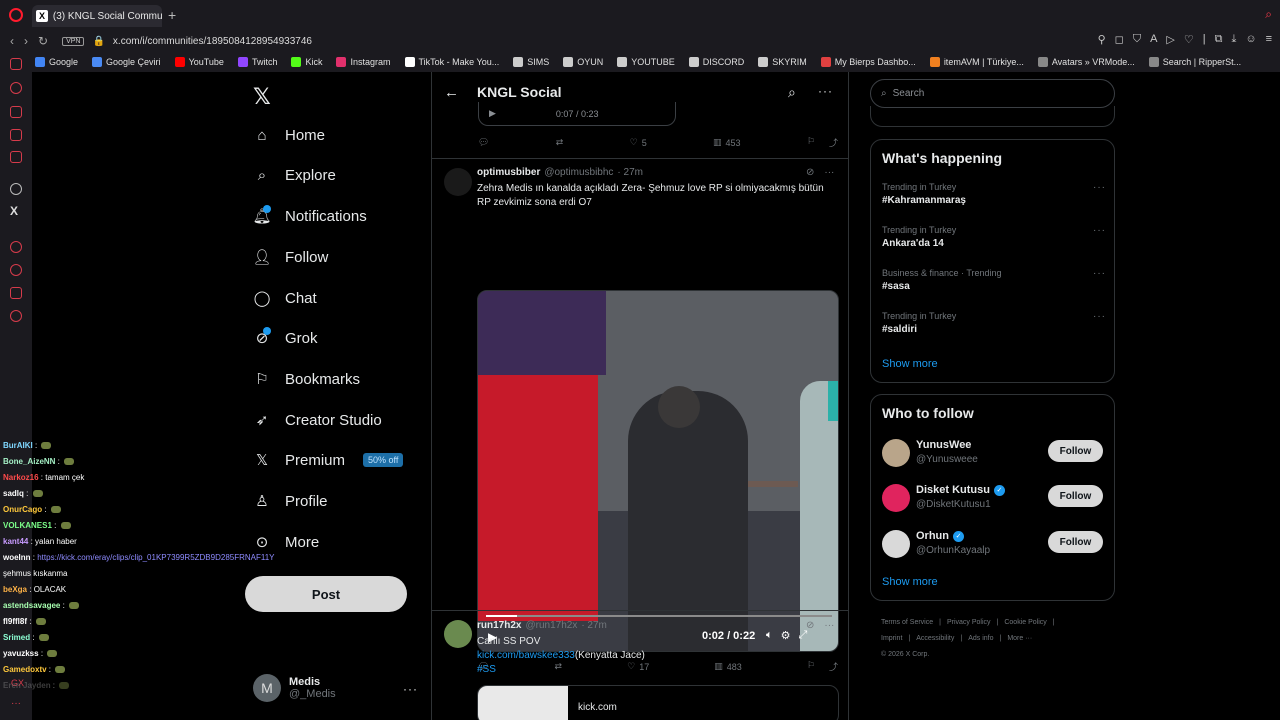  Describe the element at coordinates (811, 142) in the screenshot. I see `bookmark-icon: ⚐` at that location.